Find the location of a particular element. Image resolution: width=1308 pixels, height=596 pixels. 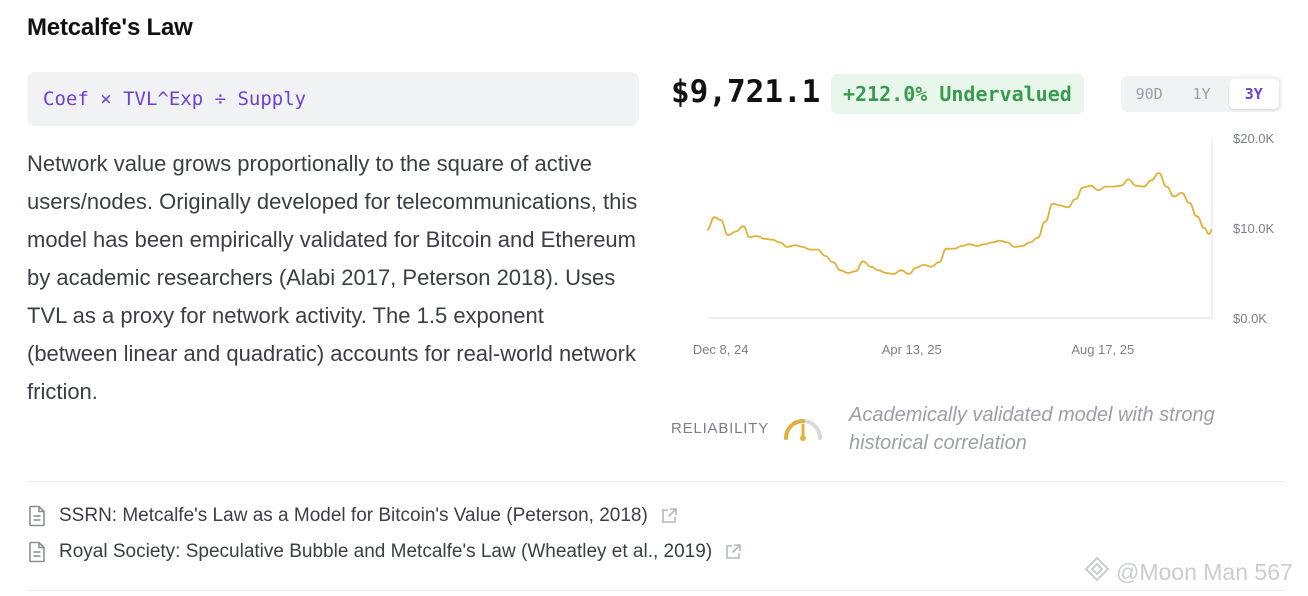

page-title: Metcalfe's Law is located at coordinates (110, 27).